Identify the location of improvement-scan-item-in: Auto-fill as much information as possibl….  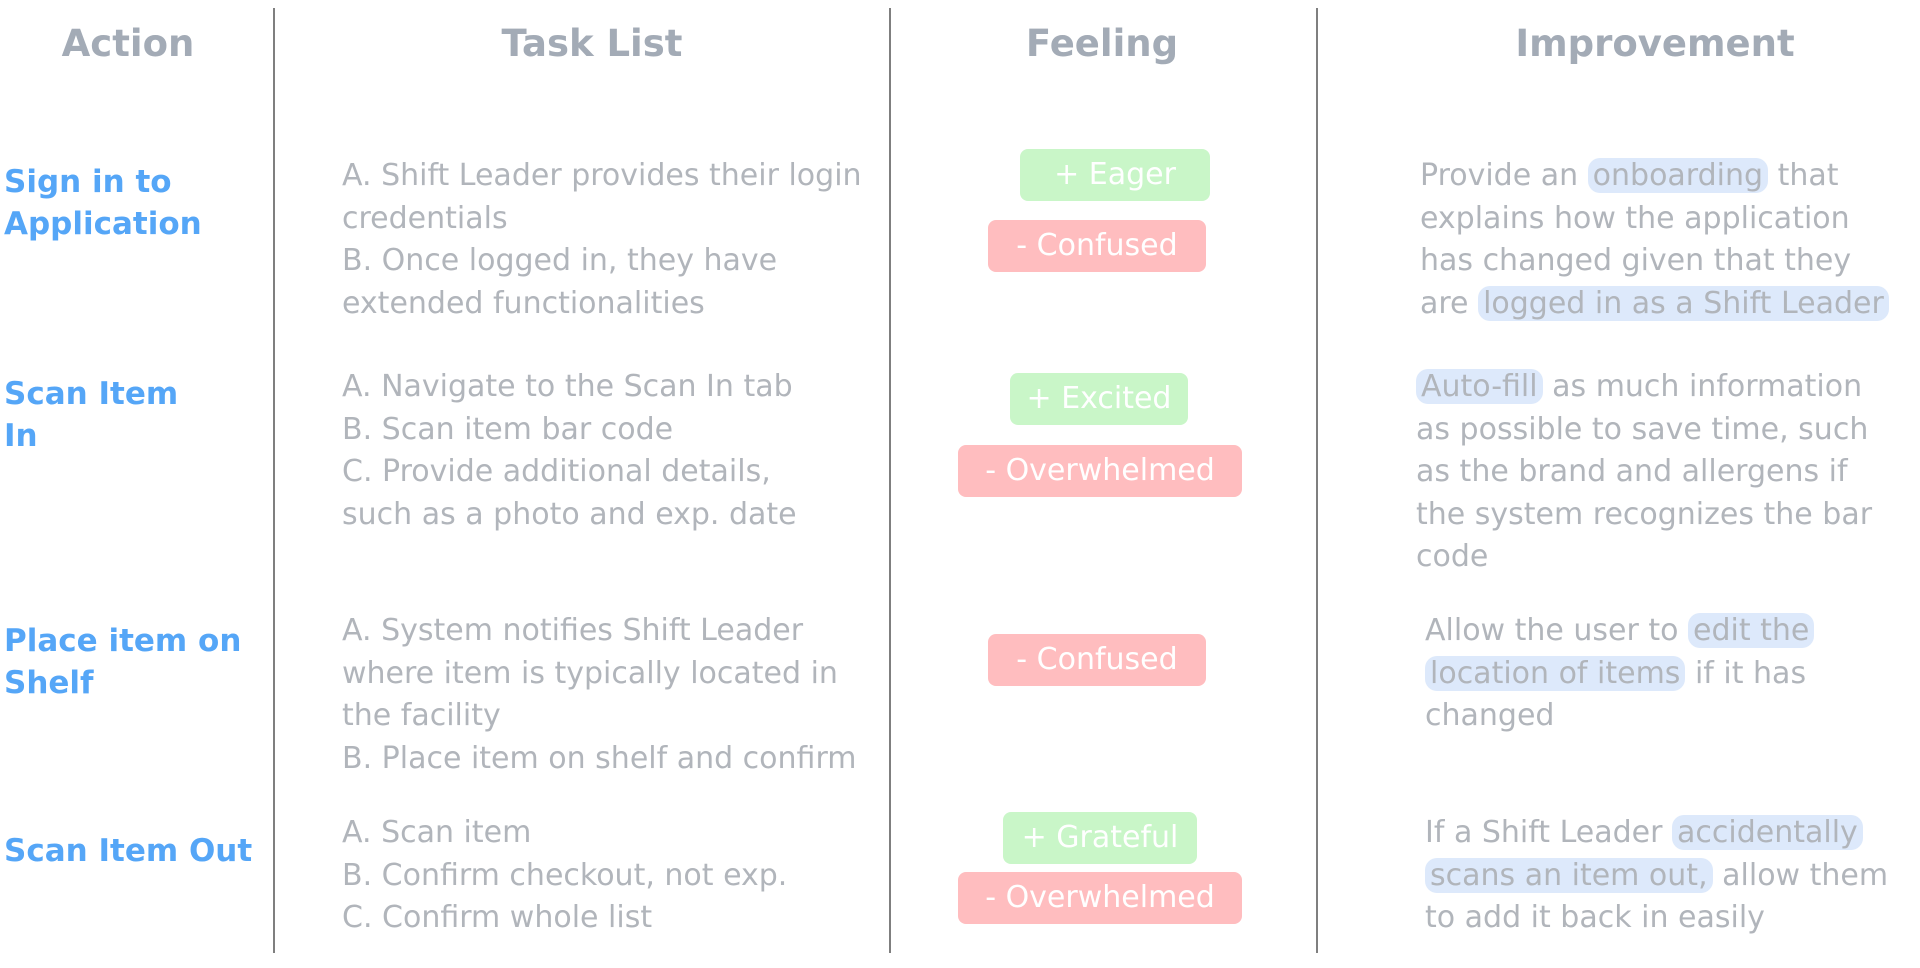
(1644, 472).